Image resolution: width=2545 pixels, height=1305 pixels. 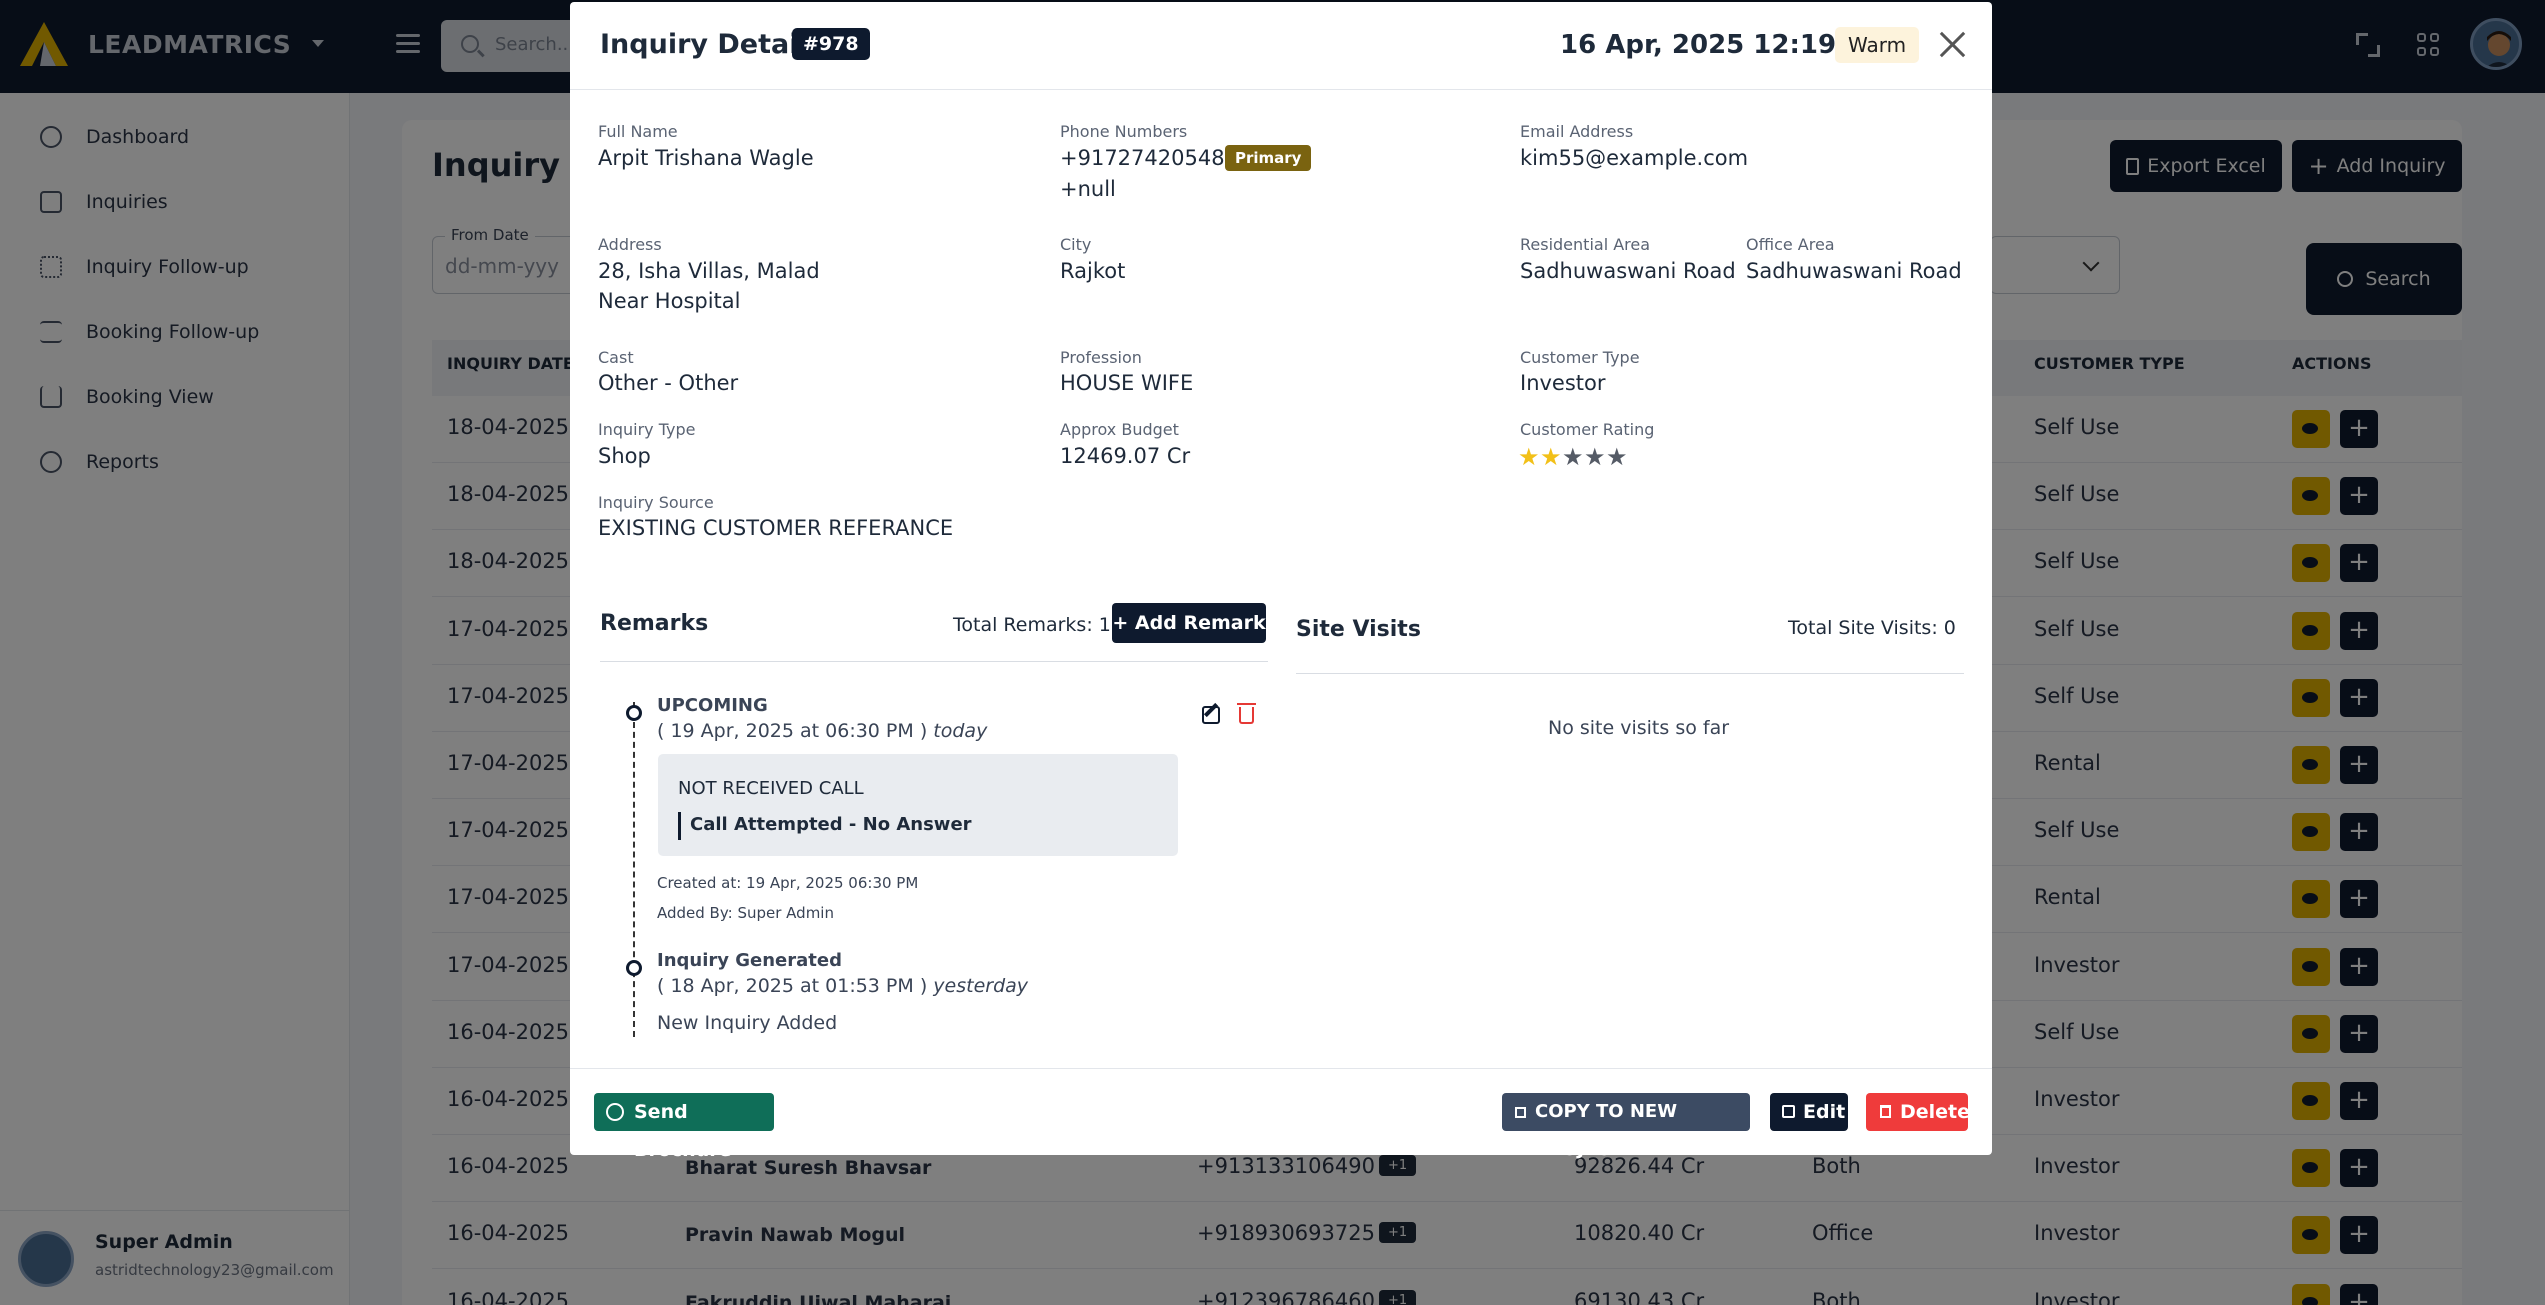 I want to click on profession-value: HOUSE WIFE, so click(x=1127, y=383).